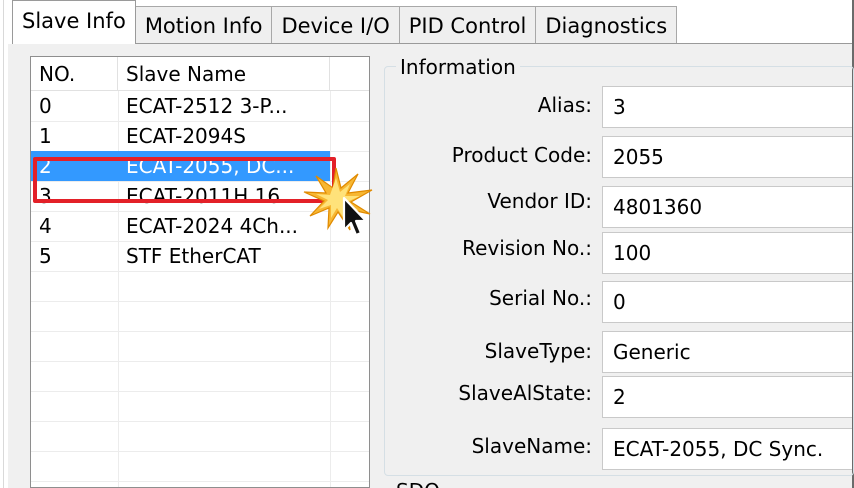  Describe the element at coordinates (335, 25) in the screenshot. I see `tab-device-io: Device I/O` at that location.